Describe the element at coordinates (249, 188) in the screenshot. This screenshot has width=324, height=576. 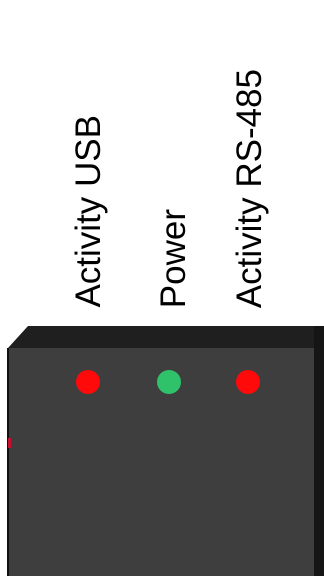
I see `activity-rs485-label: Activity RS-485` at that location.